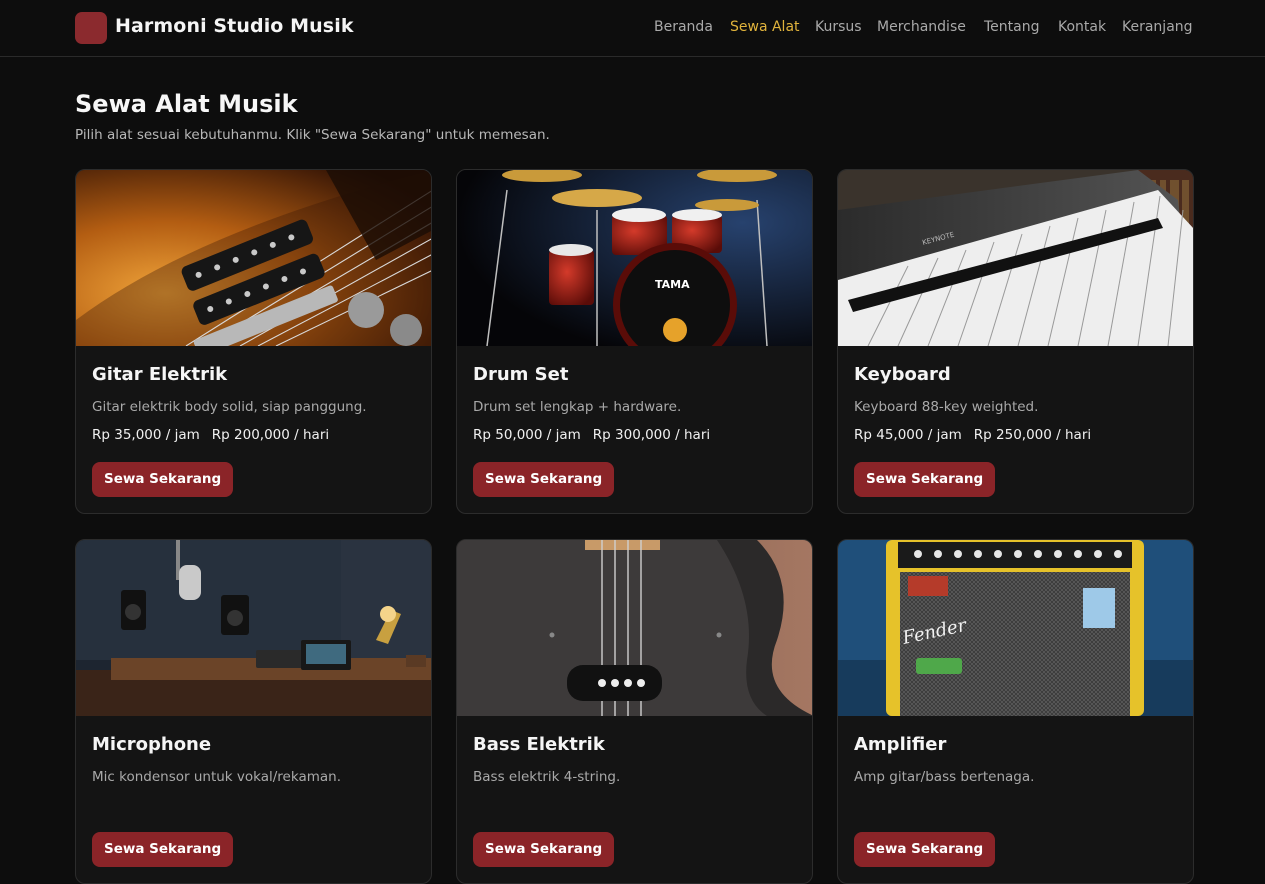  What do you see at coordinates (972, 435) in the screenshot?
I see `product-price: Rp 45,000 / jam Rp 250,000 / hari` at bounding box center [972, 435].